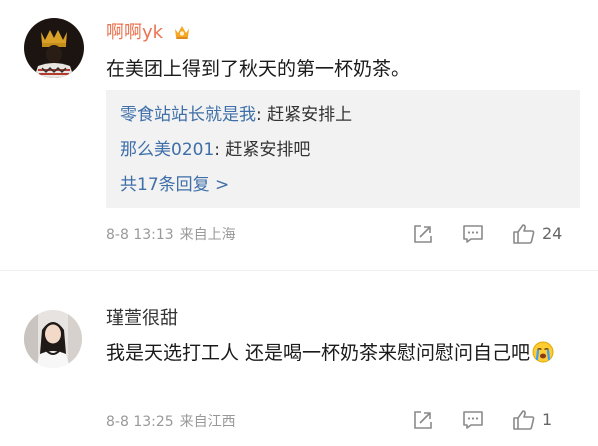 Image resolution: width=598 pixels, height=446 pixels. What do you see at coordinates (140, 422) in the screenshot?
I see `comment-date: 8-8 13:25` at bounding box center [140, 422].